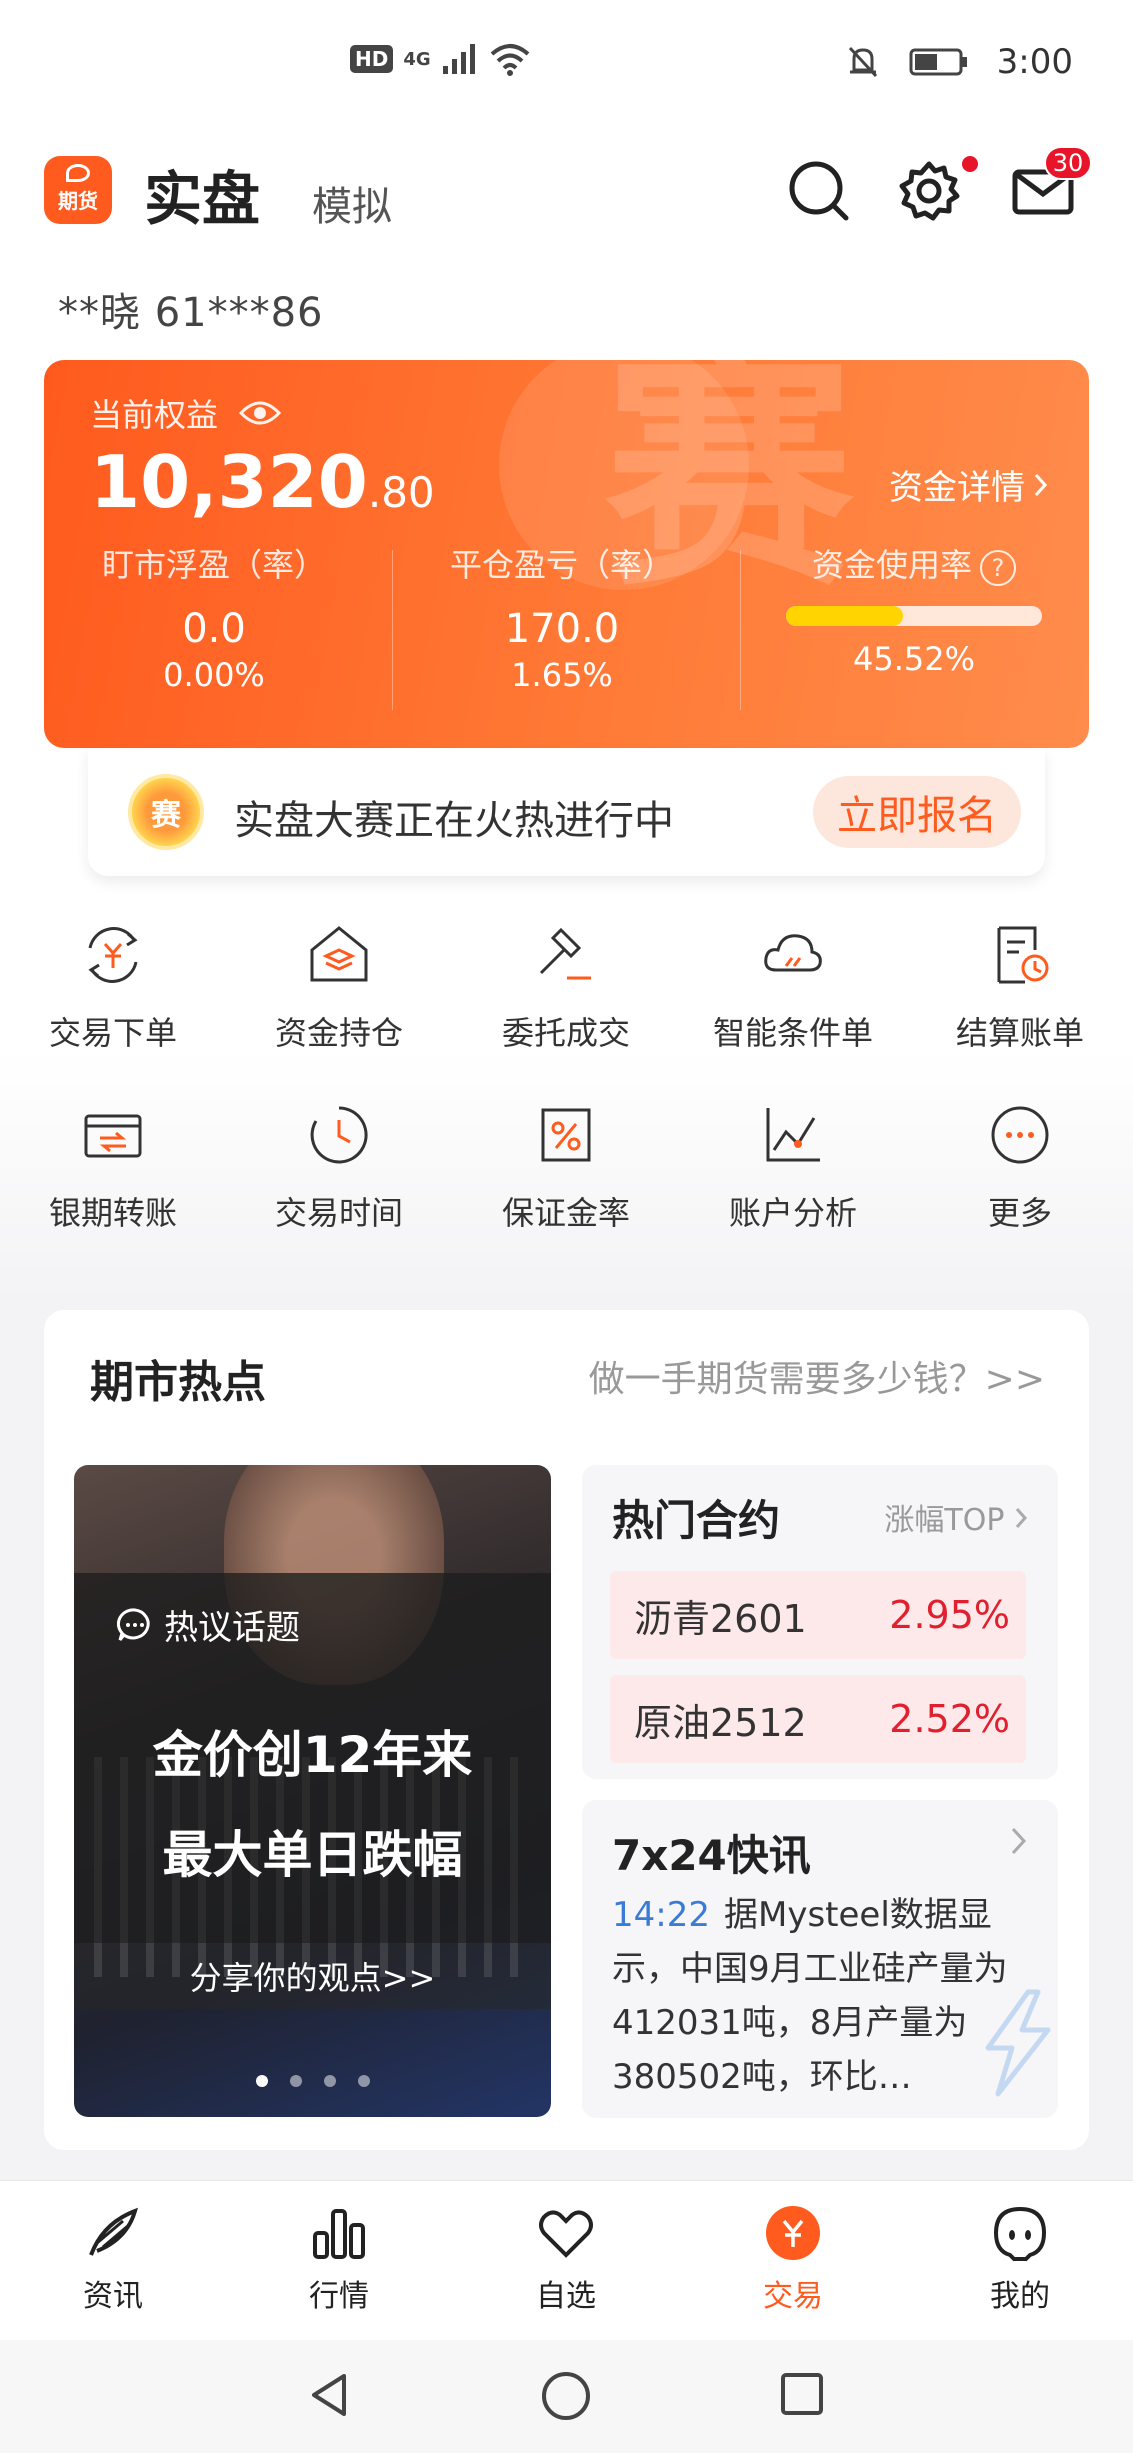 This screenshot has height=2453, width=1133. I want to click on bar-chart-icon, so click(339, 2234).